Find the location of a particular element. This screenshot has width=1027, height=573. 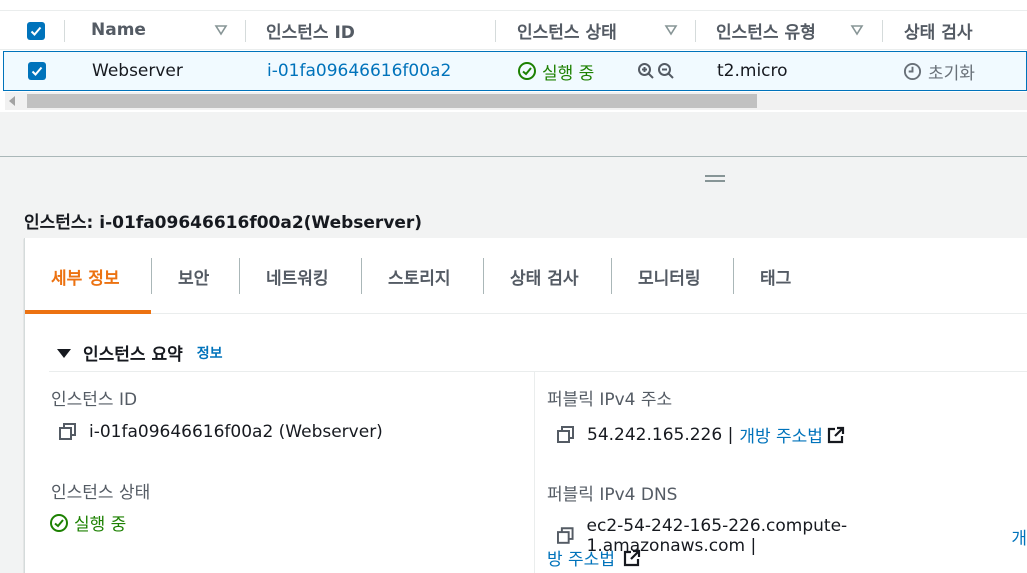

zoom-in-icon is located at coordinates (646, 71).